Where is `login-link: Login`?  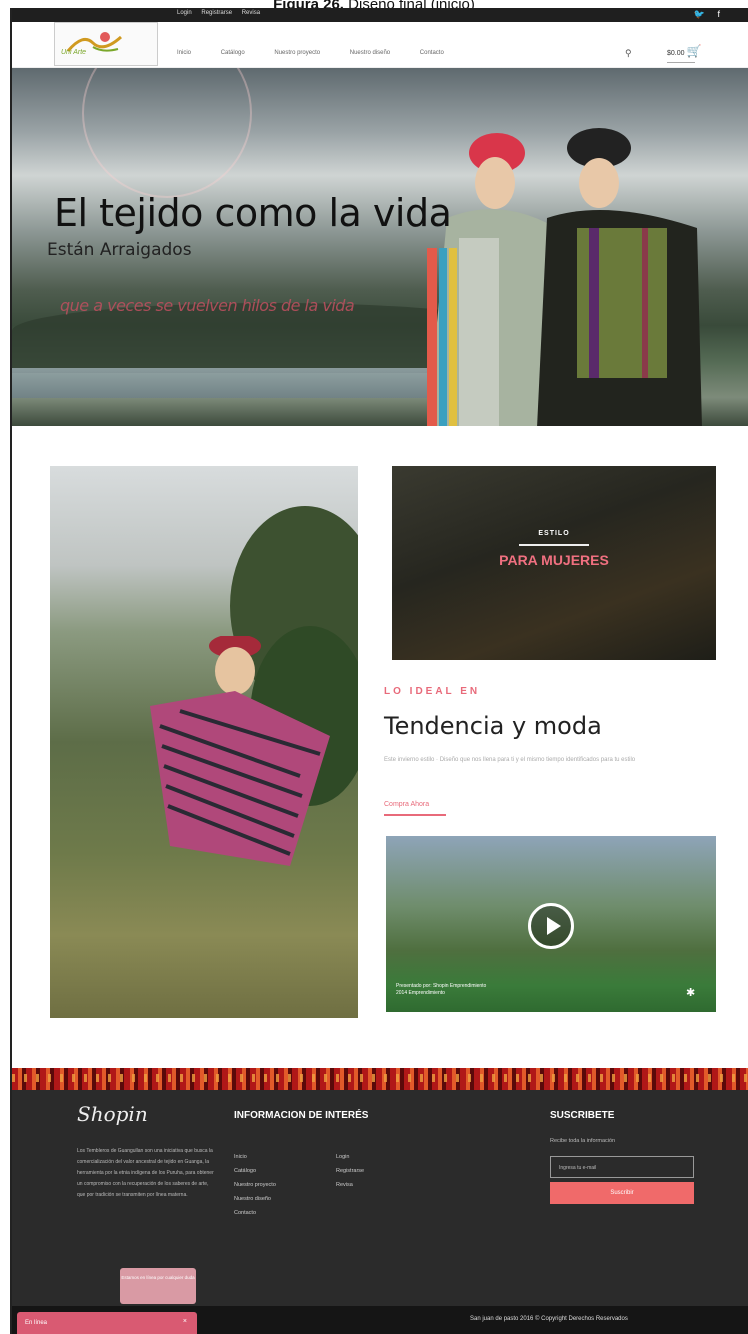
login-link: Login is located at coordinates (184, 13).